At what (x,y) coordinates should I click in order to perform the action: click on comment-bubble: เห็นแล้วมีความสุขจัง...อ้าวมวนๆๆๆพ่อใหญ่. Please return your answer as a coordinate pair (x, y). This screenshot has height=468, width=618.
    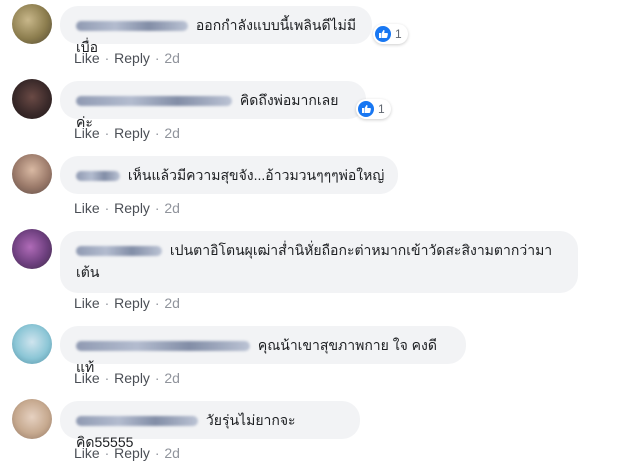
    Looking at the image, I should click on (229, 175).